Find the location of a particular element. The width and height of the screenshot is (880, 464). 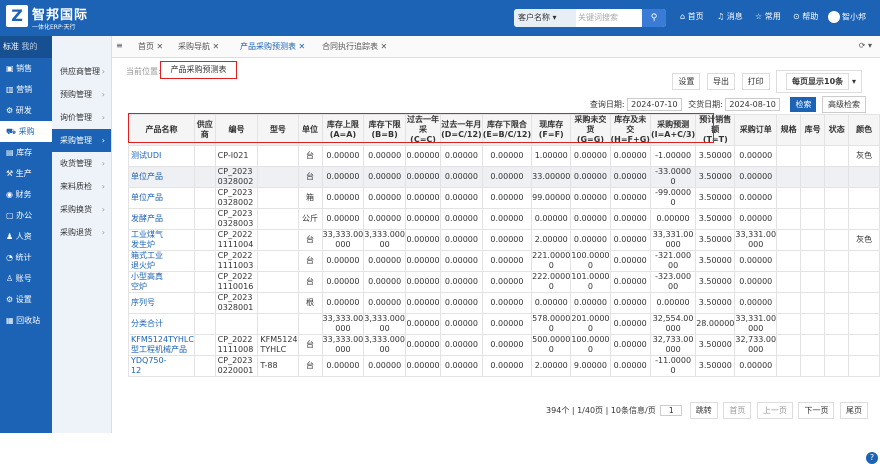

column-header: 库存下限合 (E=B/C/12) is located at coordinates (507, 130).